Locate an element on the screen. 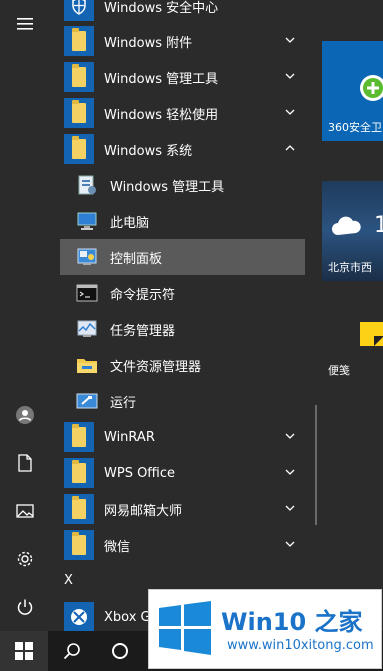 The height and width of the screenshot is (671, 383). app-windows-ease-of-access: Windows 轻松使用 is located at coordinates (187, 113).